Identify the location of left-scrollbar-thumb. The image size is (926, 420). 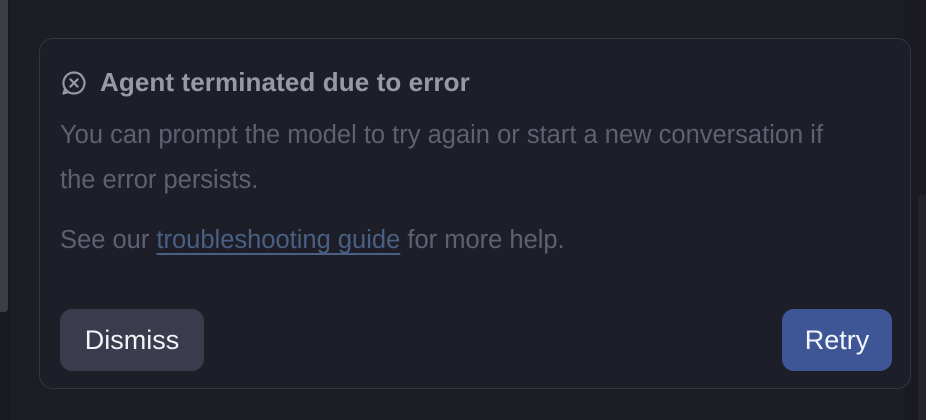
(4, 156).